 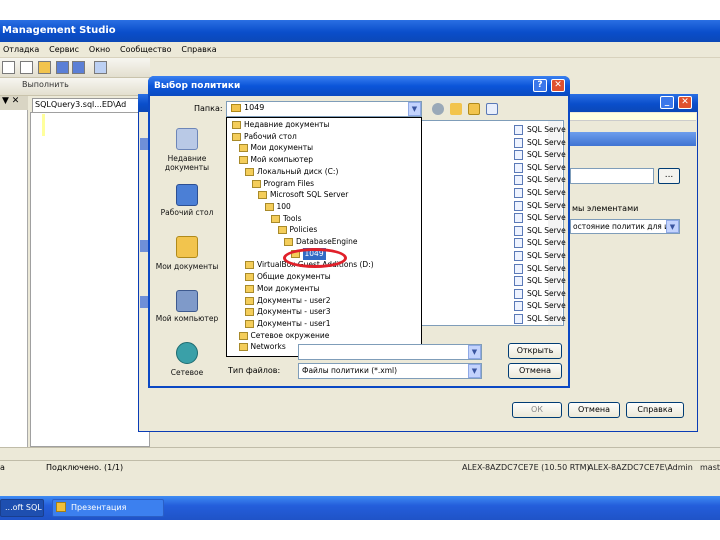 What do you see at coordinates (187, 212) in the screenshot?
I see `place-desktop: Рабочий стол` at bounding box center [187, 212].